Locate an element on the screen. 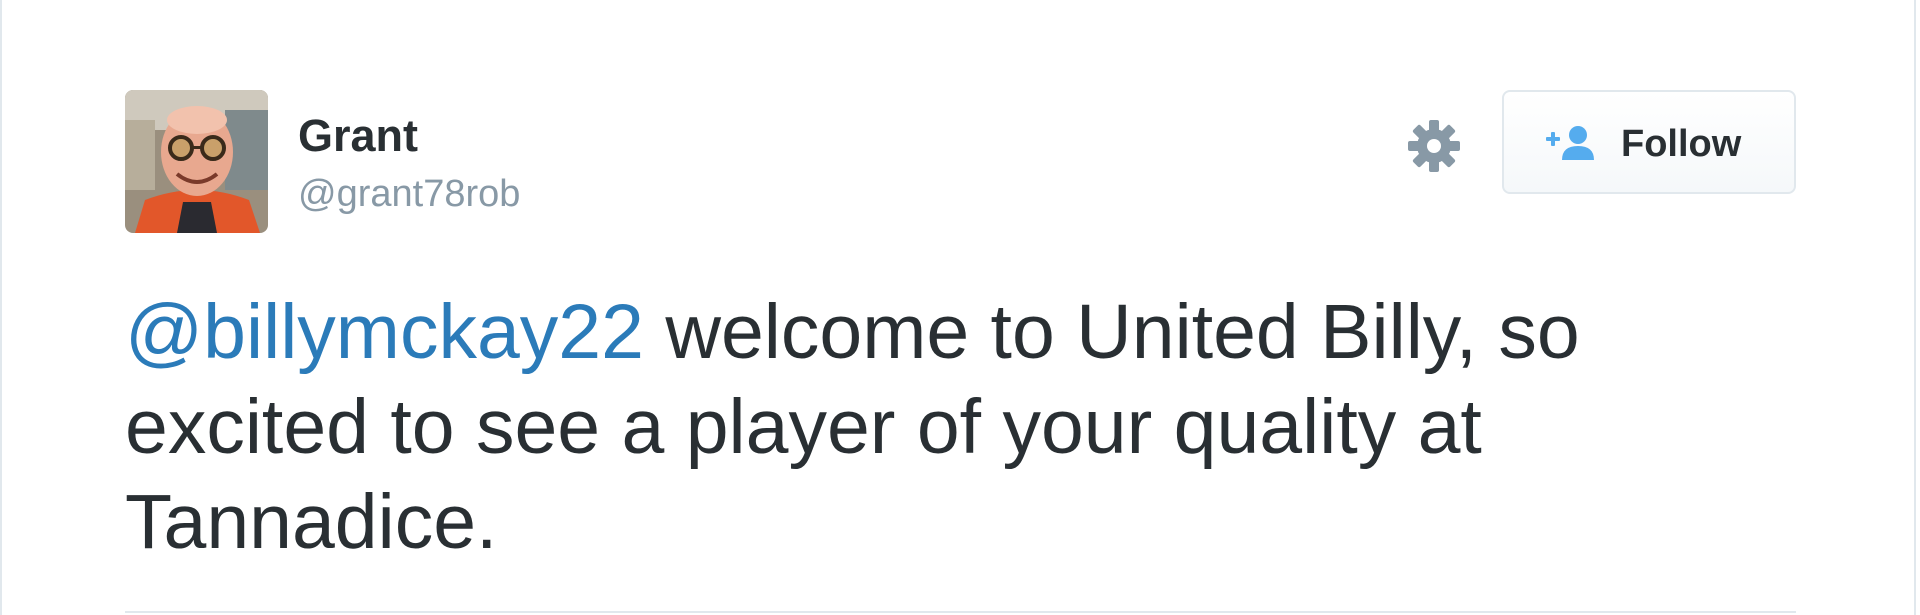  follow-button: Follow is located at coordinates (1649, 142).